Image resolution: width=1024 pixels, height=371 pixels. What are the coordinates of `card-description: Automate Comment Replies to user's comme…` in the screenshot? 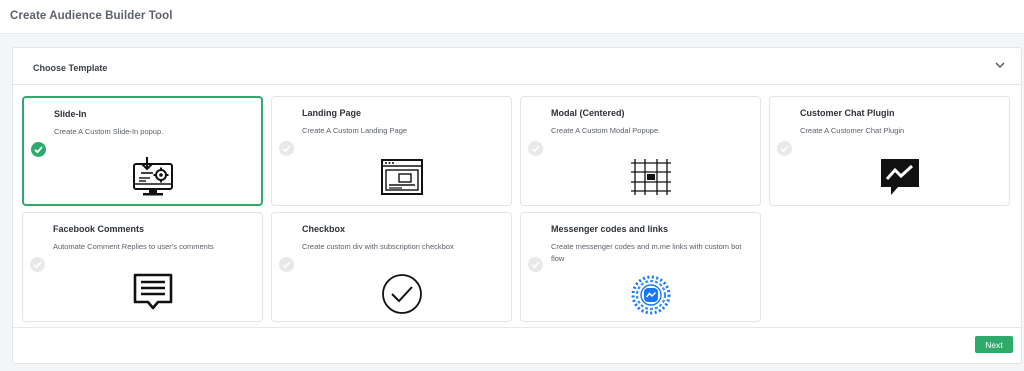 It's located at (133, 246).